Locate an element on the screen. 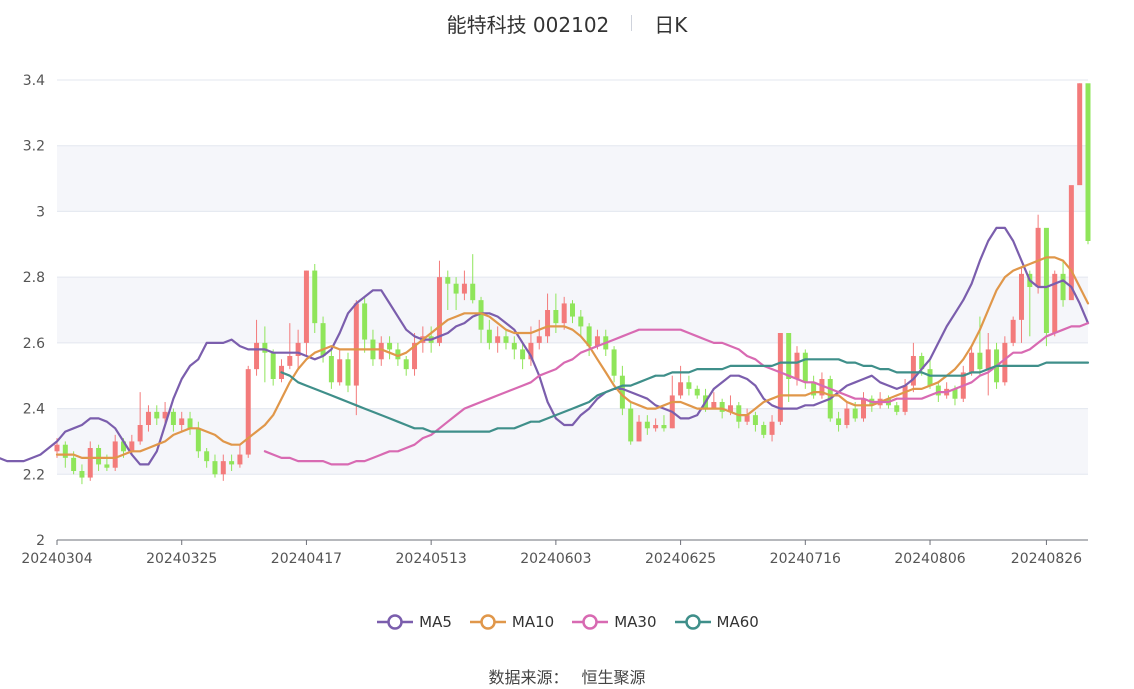  x-tick-label: 20240716 is located at coordinates (805, 559).